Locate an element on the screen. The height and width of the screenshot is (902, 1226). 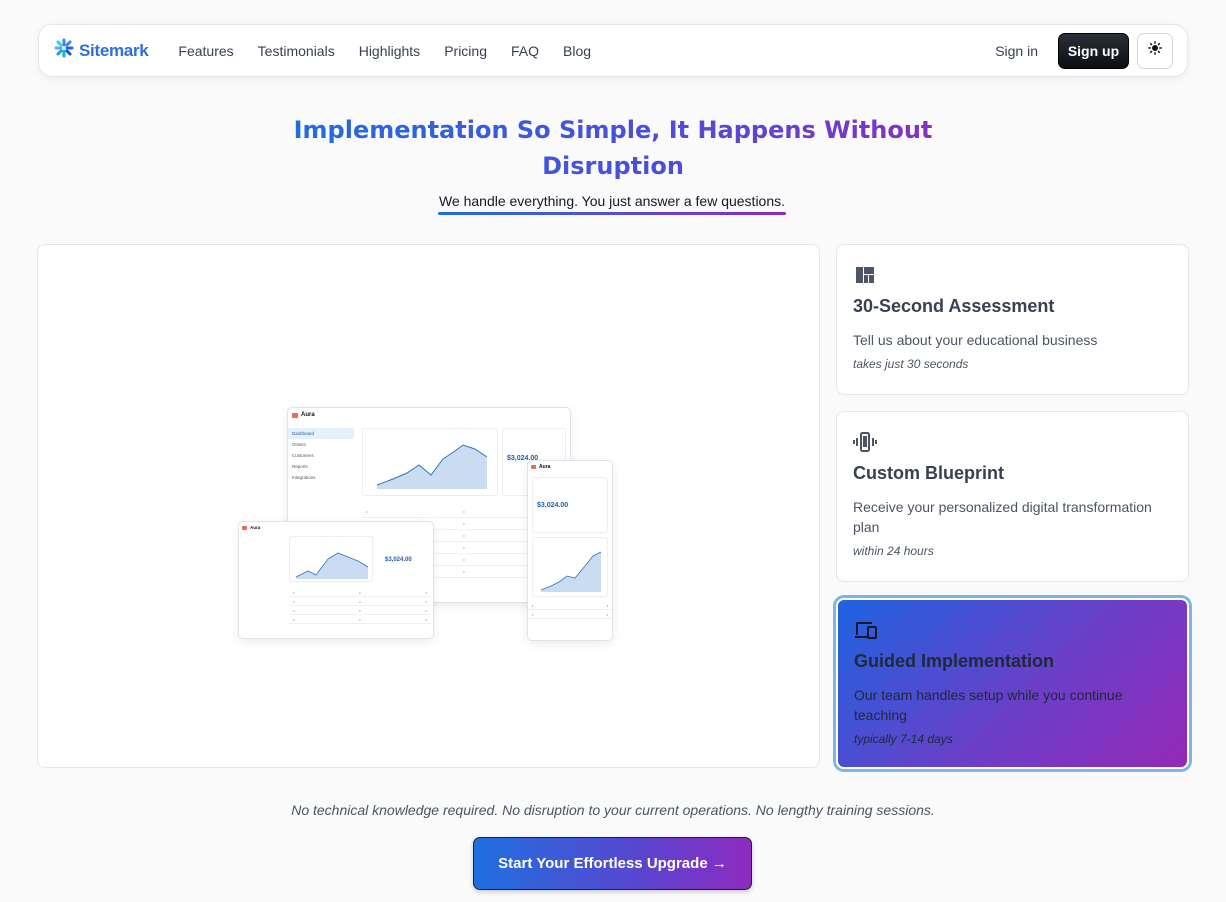
card-note: takes just 30 seconds is located at coordinates (911, 364).